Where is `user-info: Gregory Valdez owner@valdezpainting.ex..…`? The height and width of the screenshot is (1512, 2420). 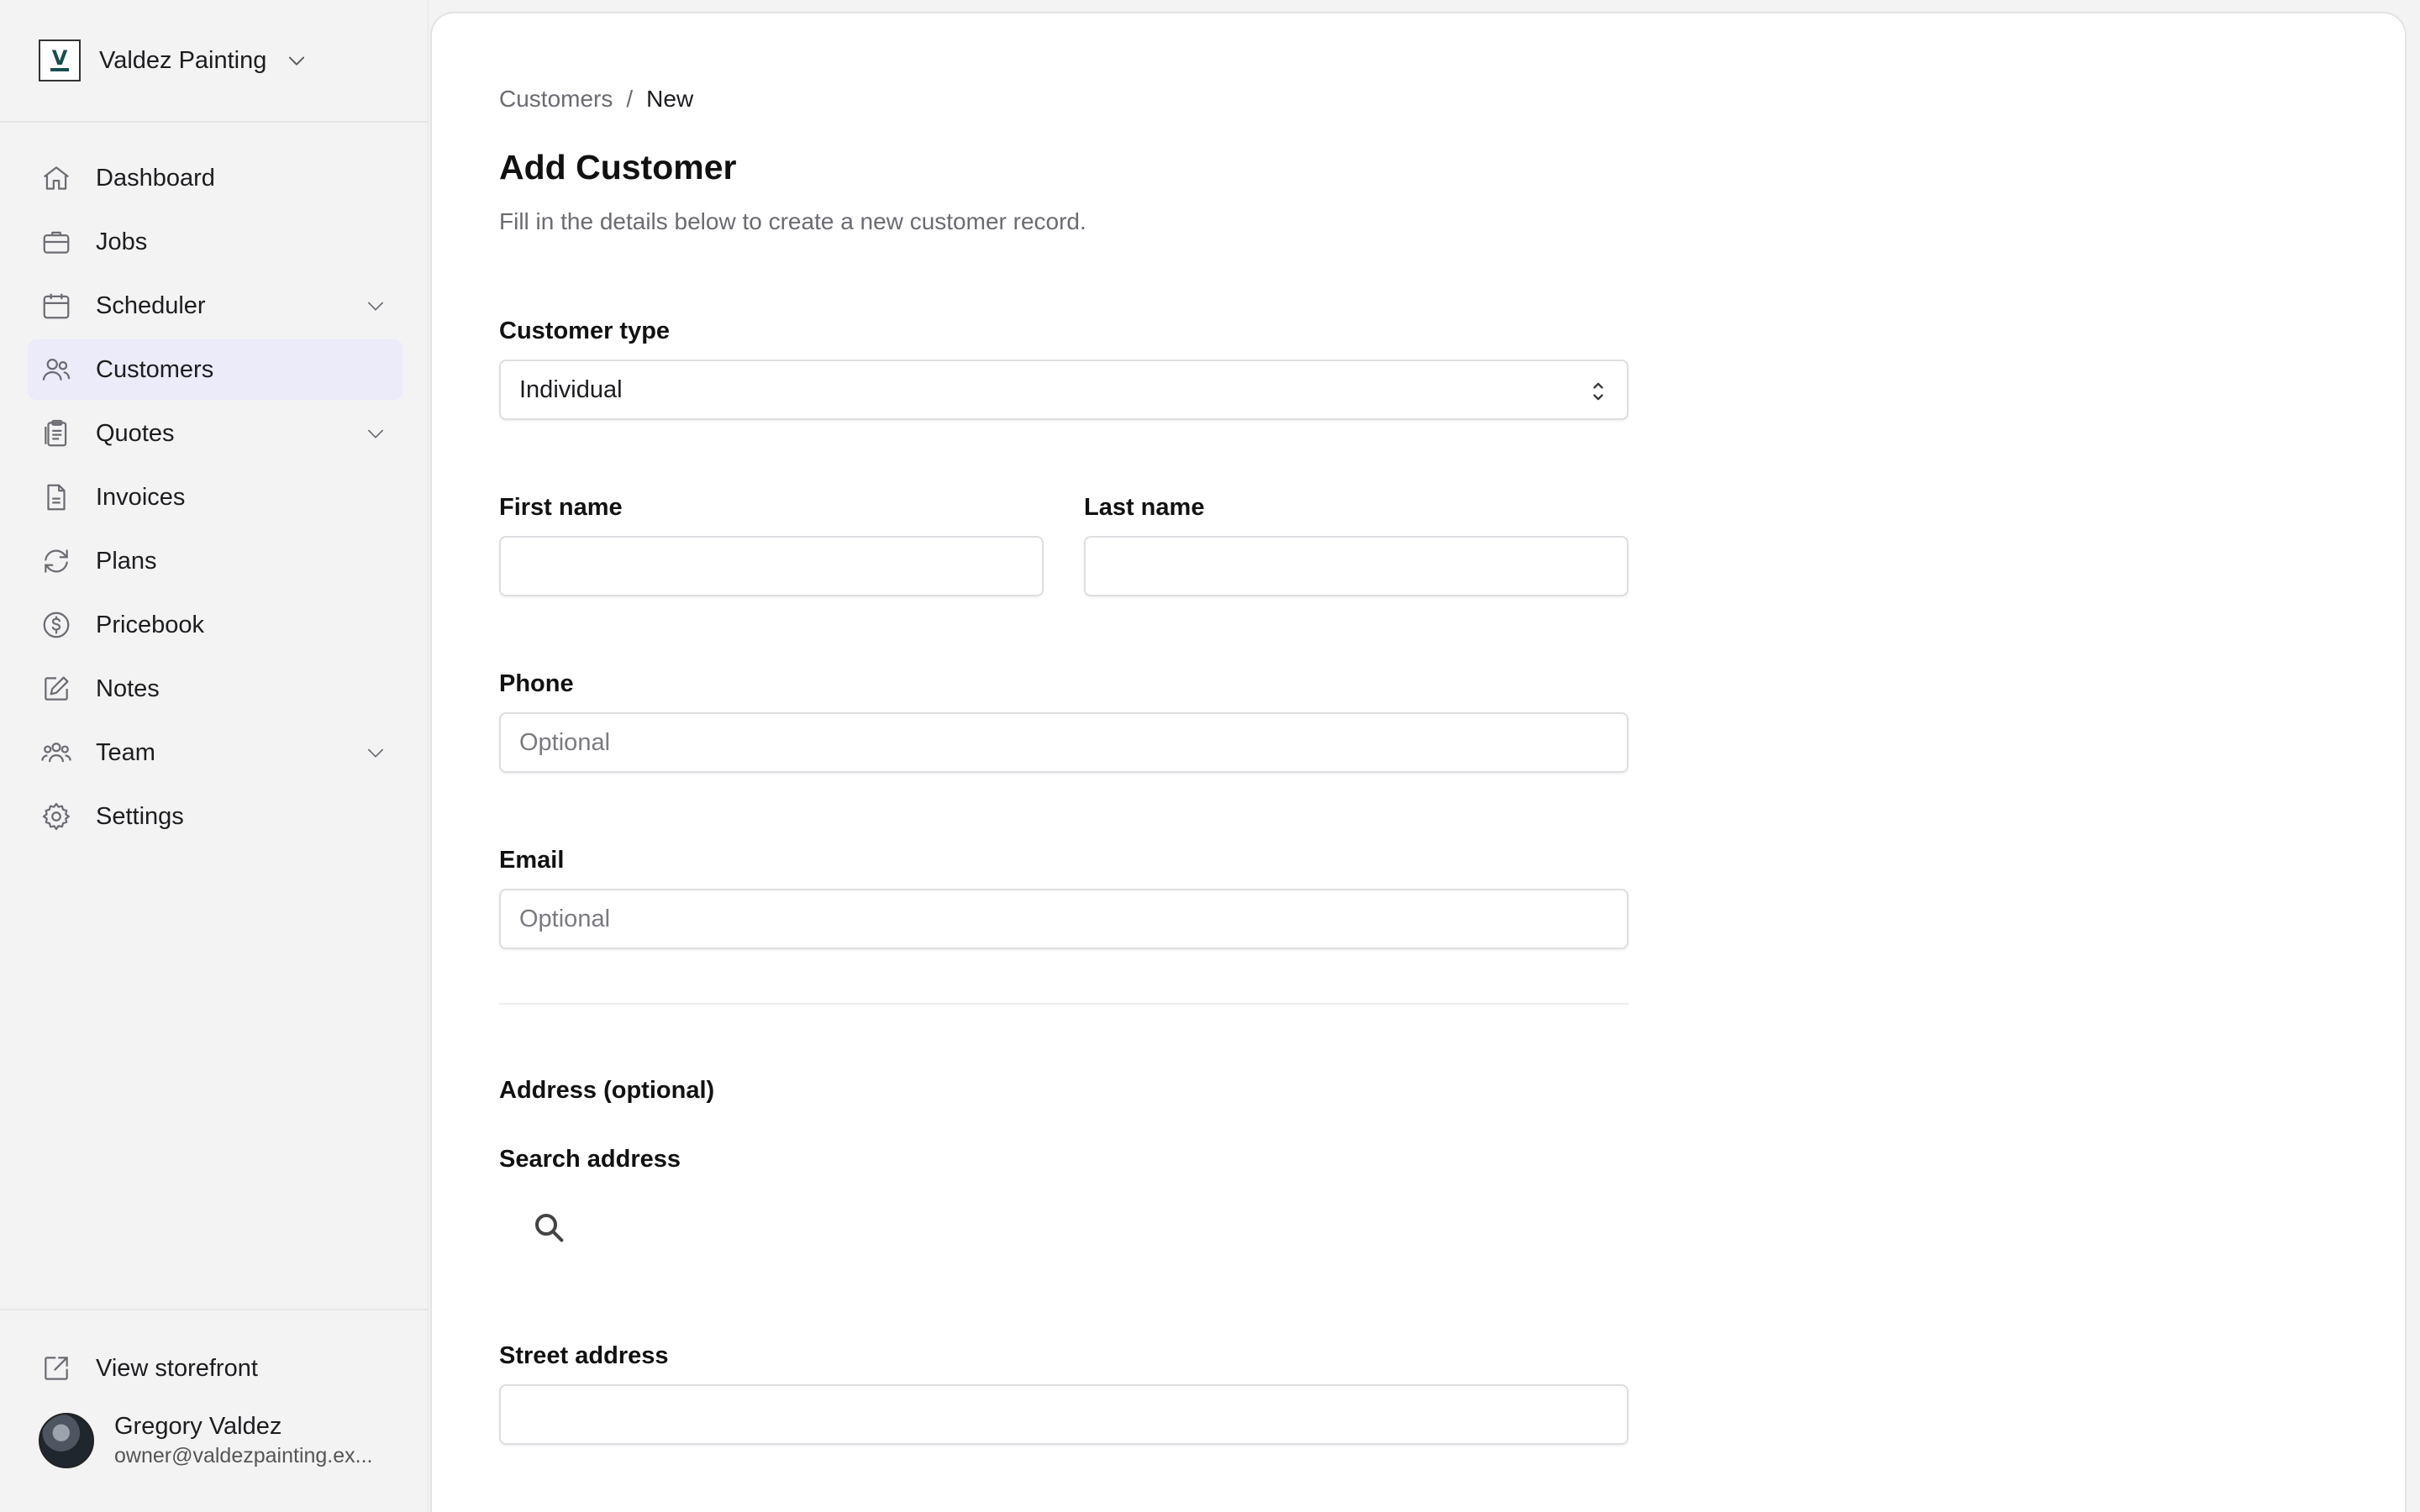
user-info: Gregory Valdez owner@valdezpainting.ex..… is located at coordinates (253, 1440).